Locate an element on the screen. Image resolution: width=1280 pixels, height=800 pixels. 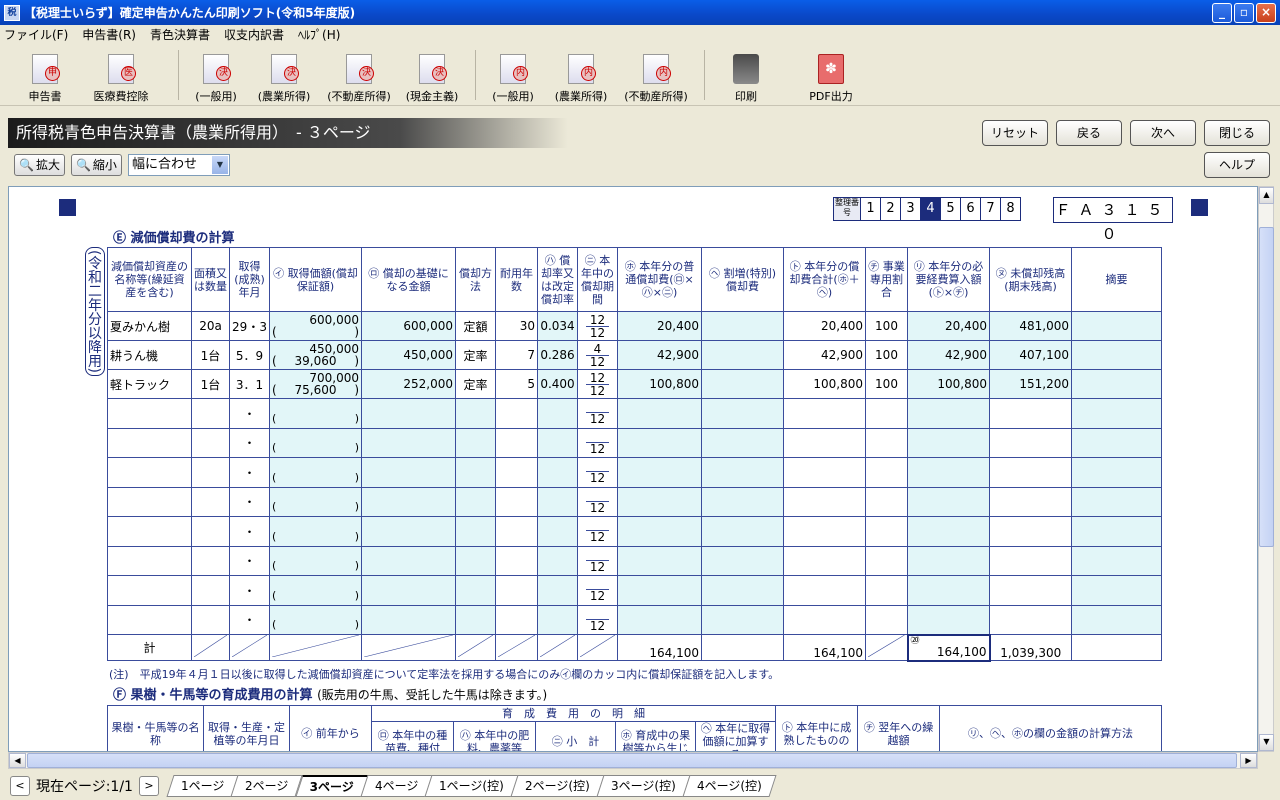
scroll-thumb is located at coordinates (632, 760).